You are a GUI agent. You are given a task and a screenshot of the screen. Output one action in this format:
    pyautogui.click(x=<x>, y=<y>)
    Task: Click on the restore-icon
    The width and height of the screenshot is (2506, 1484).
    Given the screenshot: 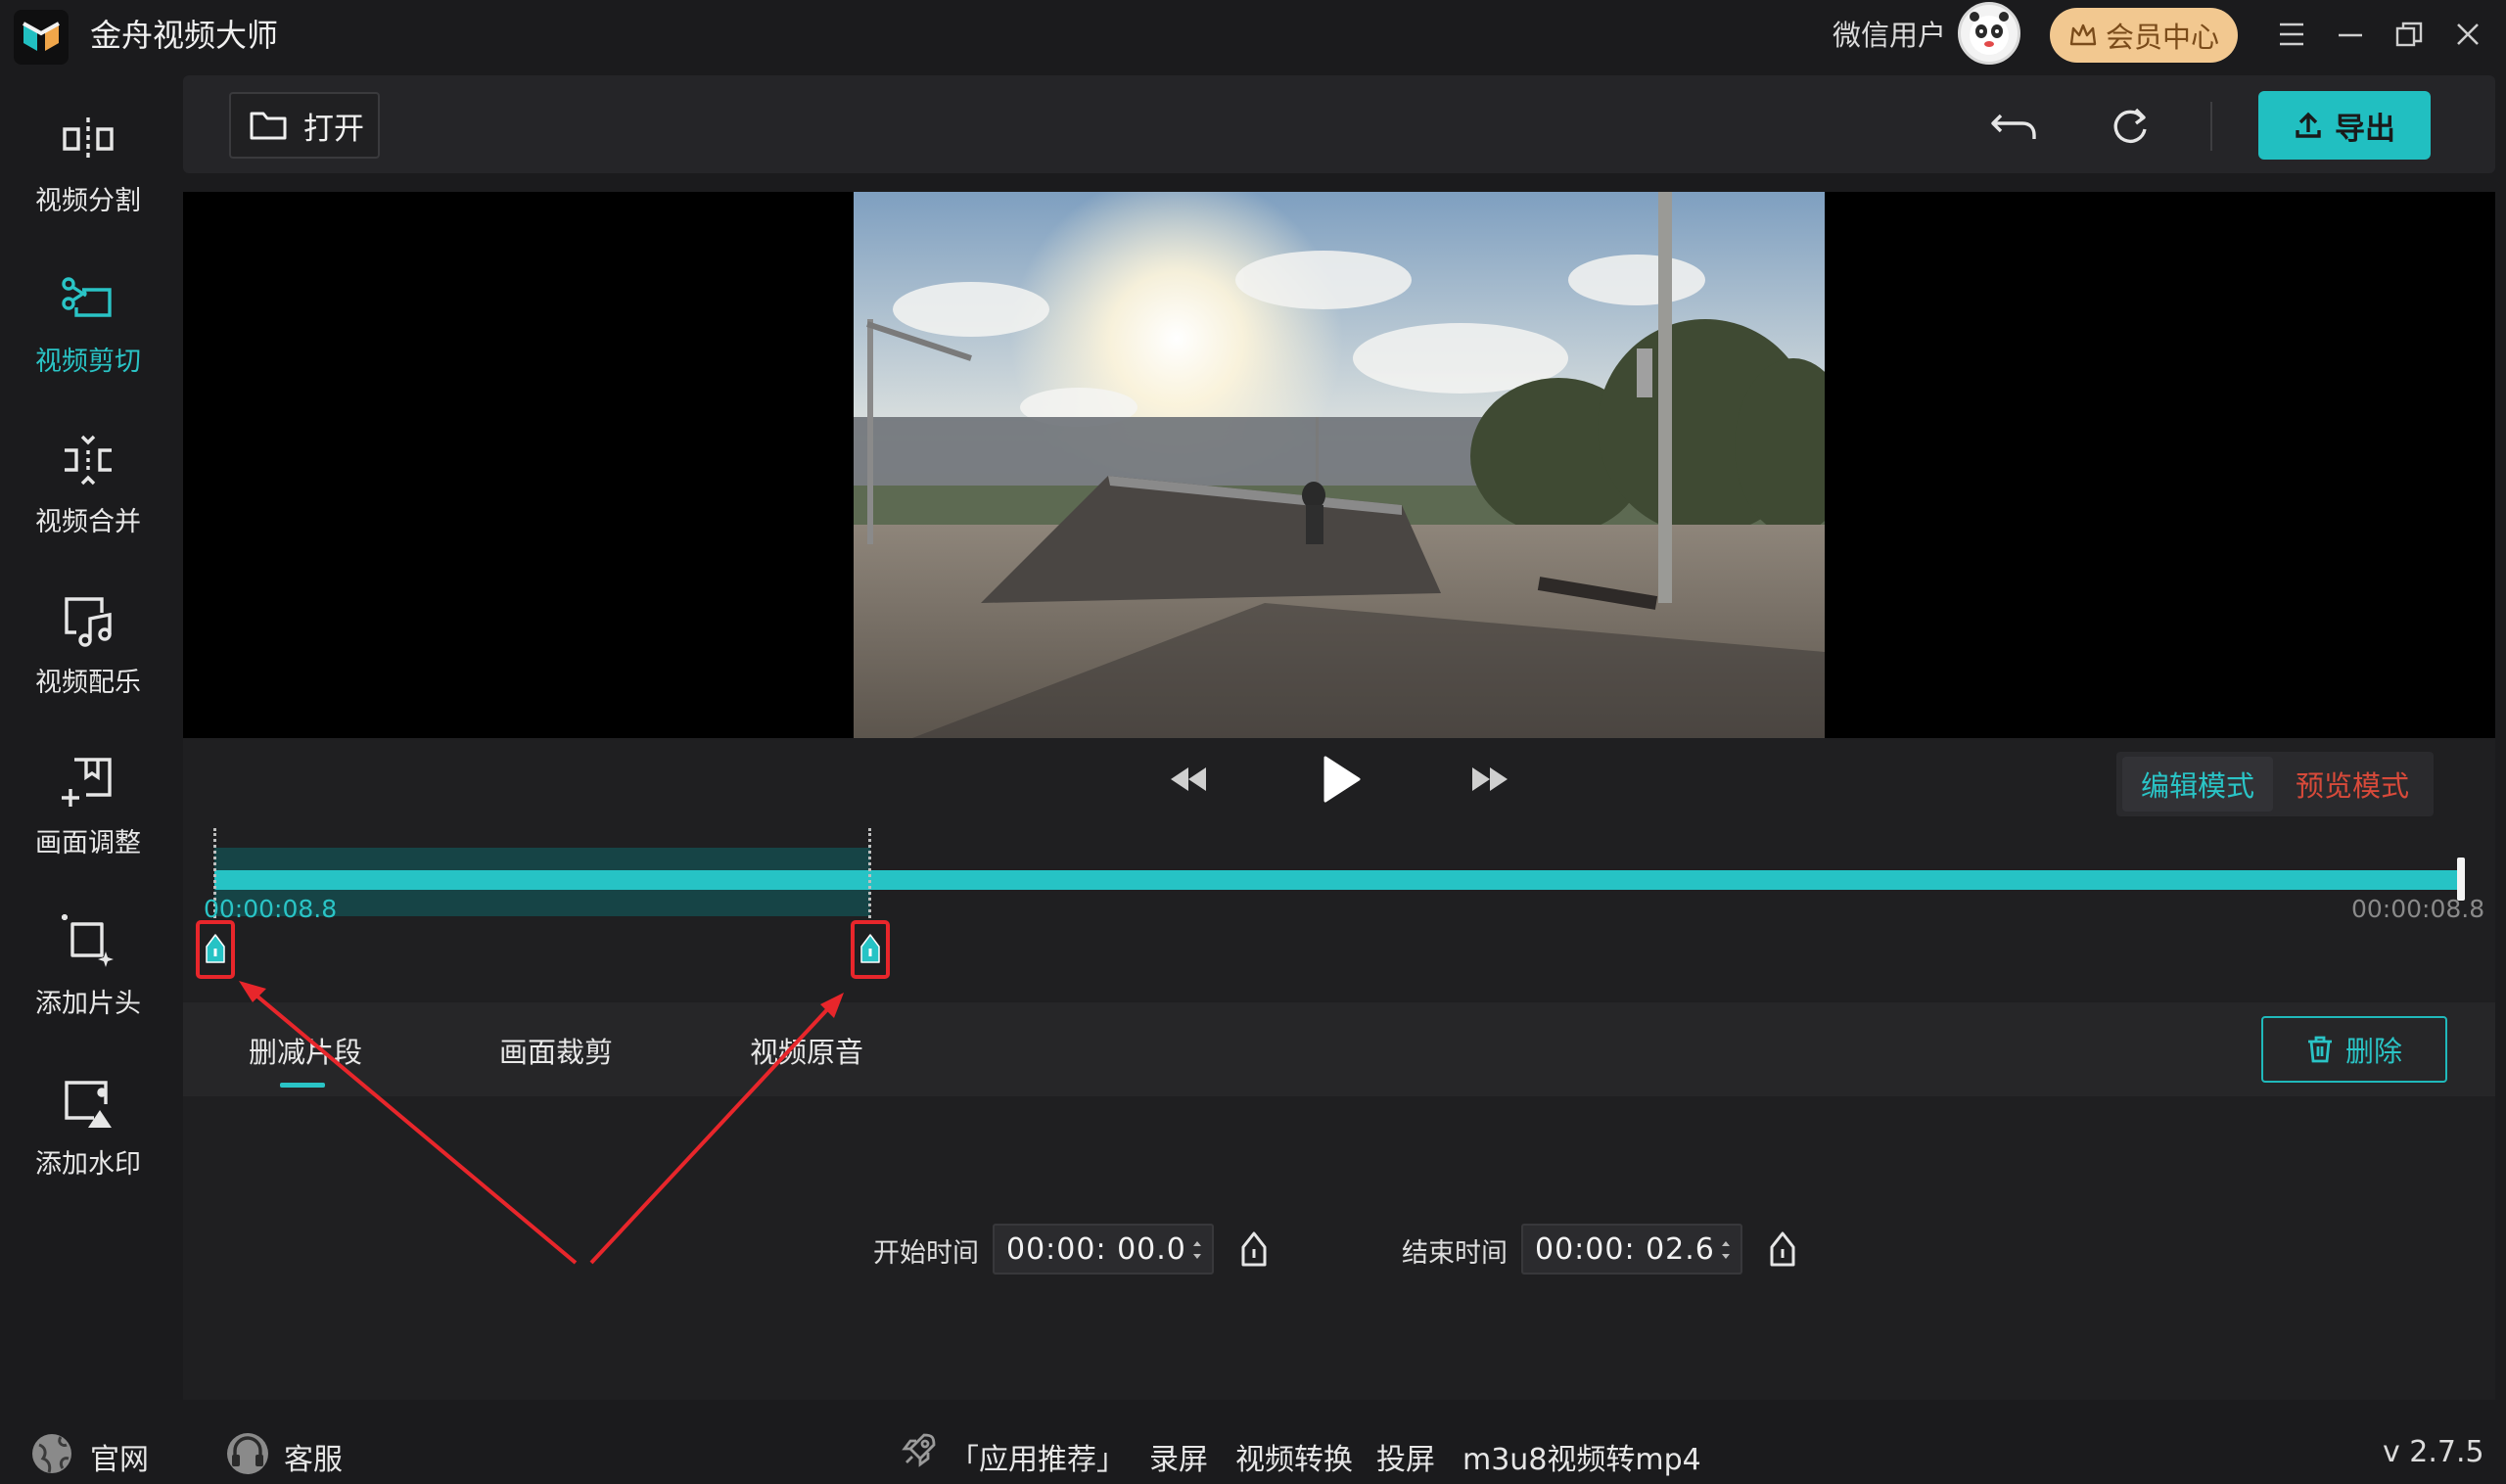 What is the action you would take?
    pyautogui.click(x=2409, y=34)
    